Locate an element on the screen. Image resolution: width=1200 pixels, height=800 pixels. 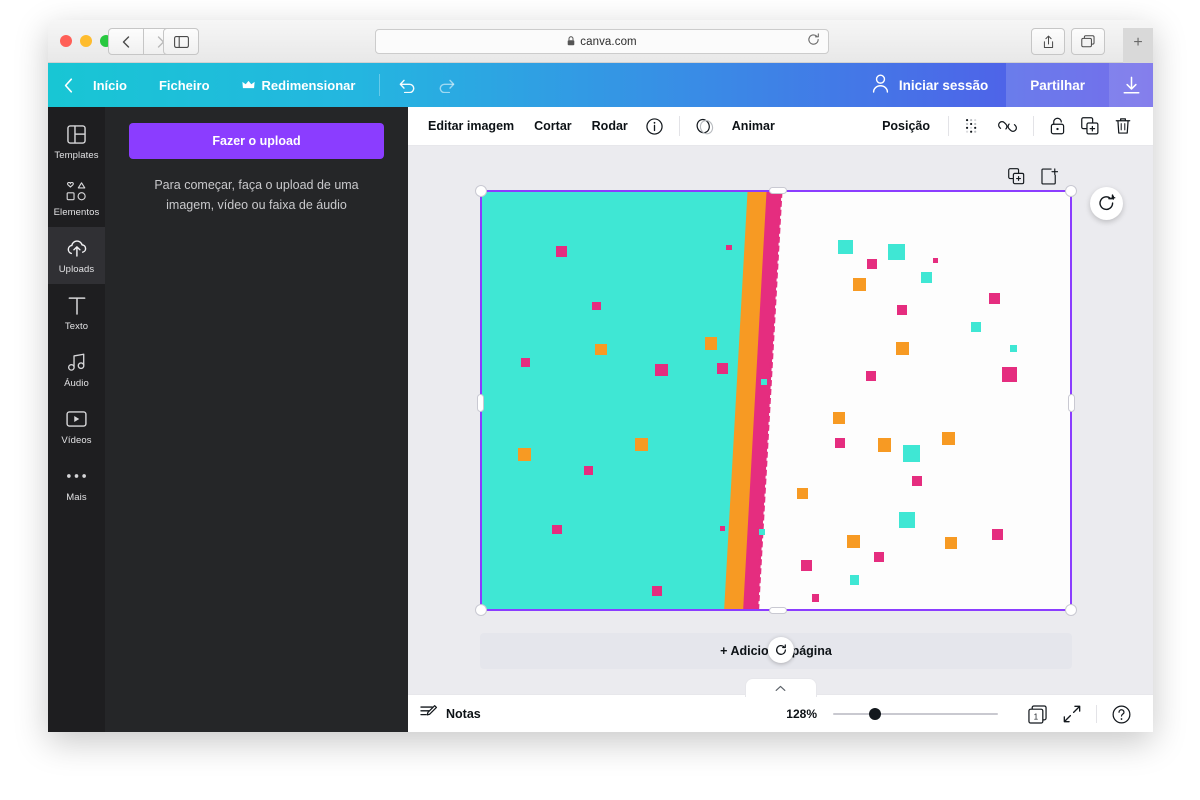
duplicate-button is located at coordinates (1090, 126).